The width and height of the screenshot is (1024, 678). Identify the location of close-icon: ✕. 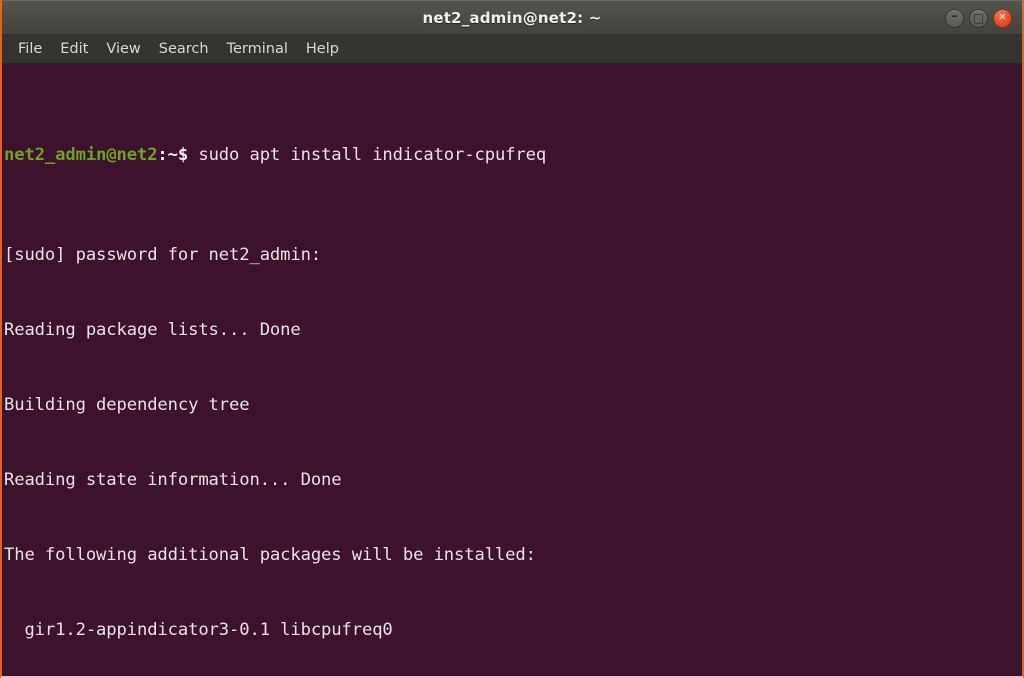
(1002, 17).